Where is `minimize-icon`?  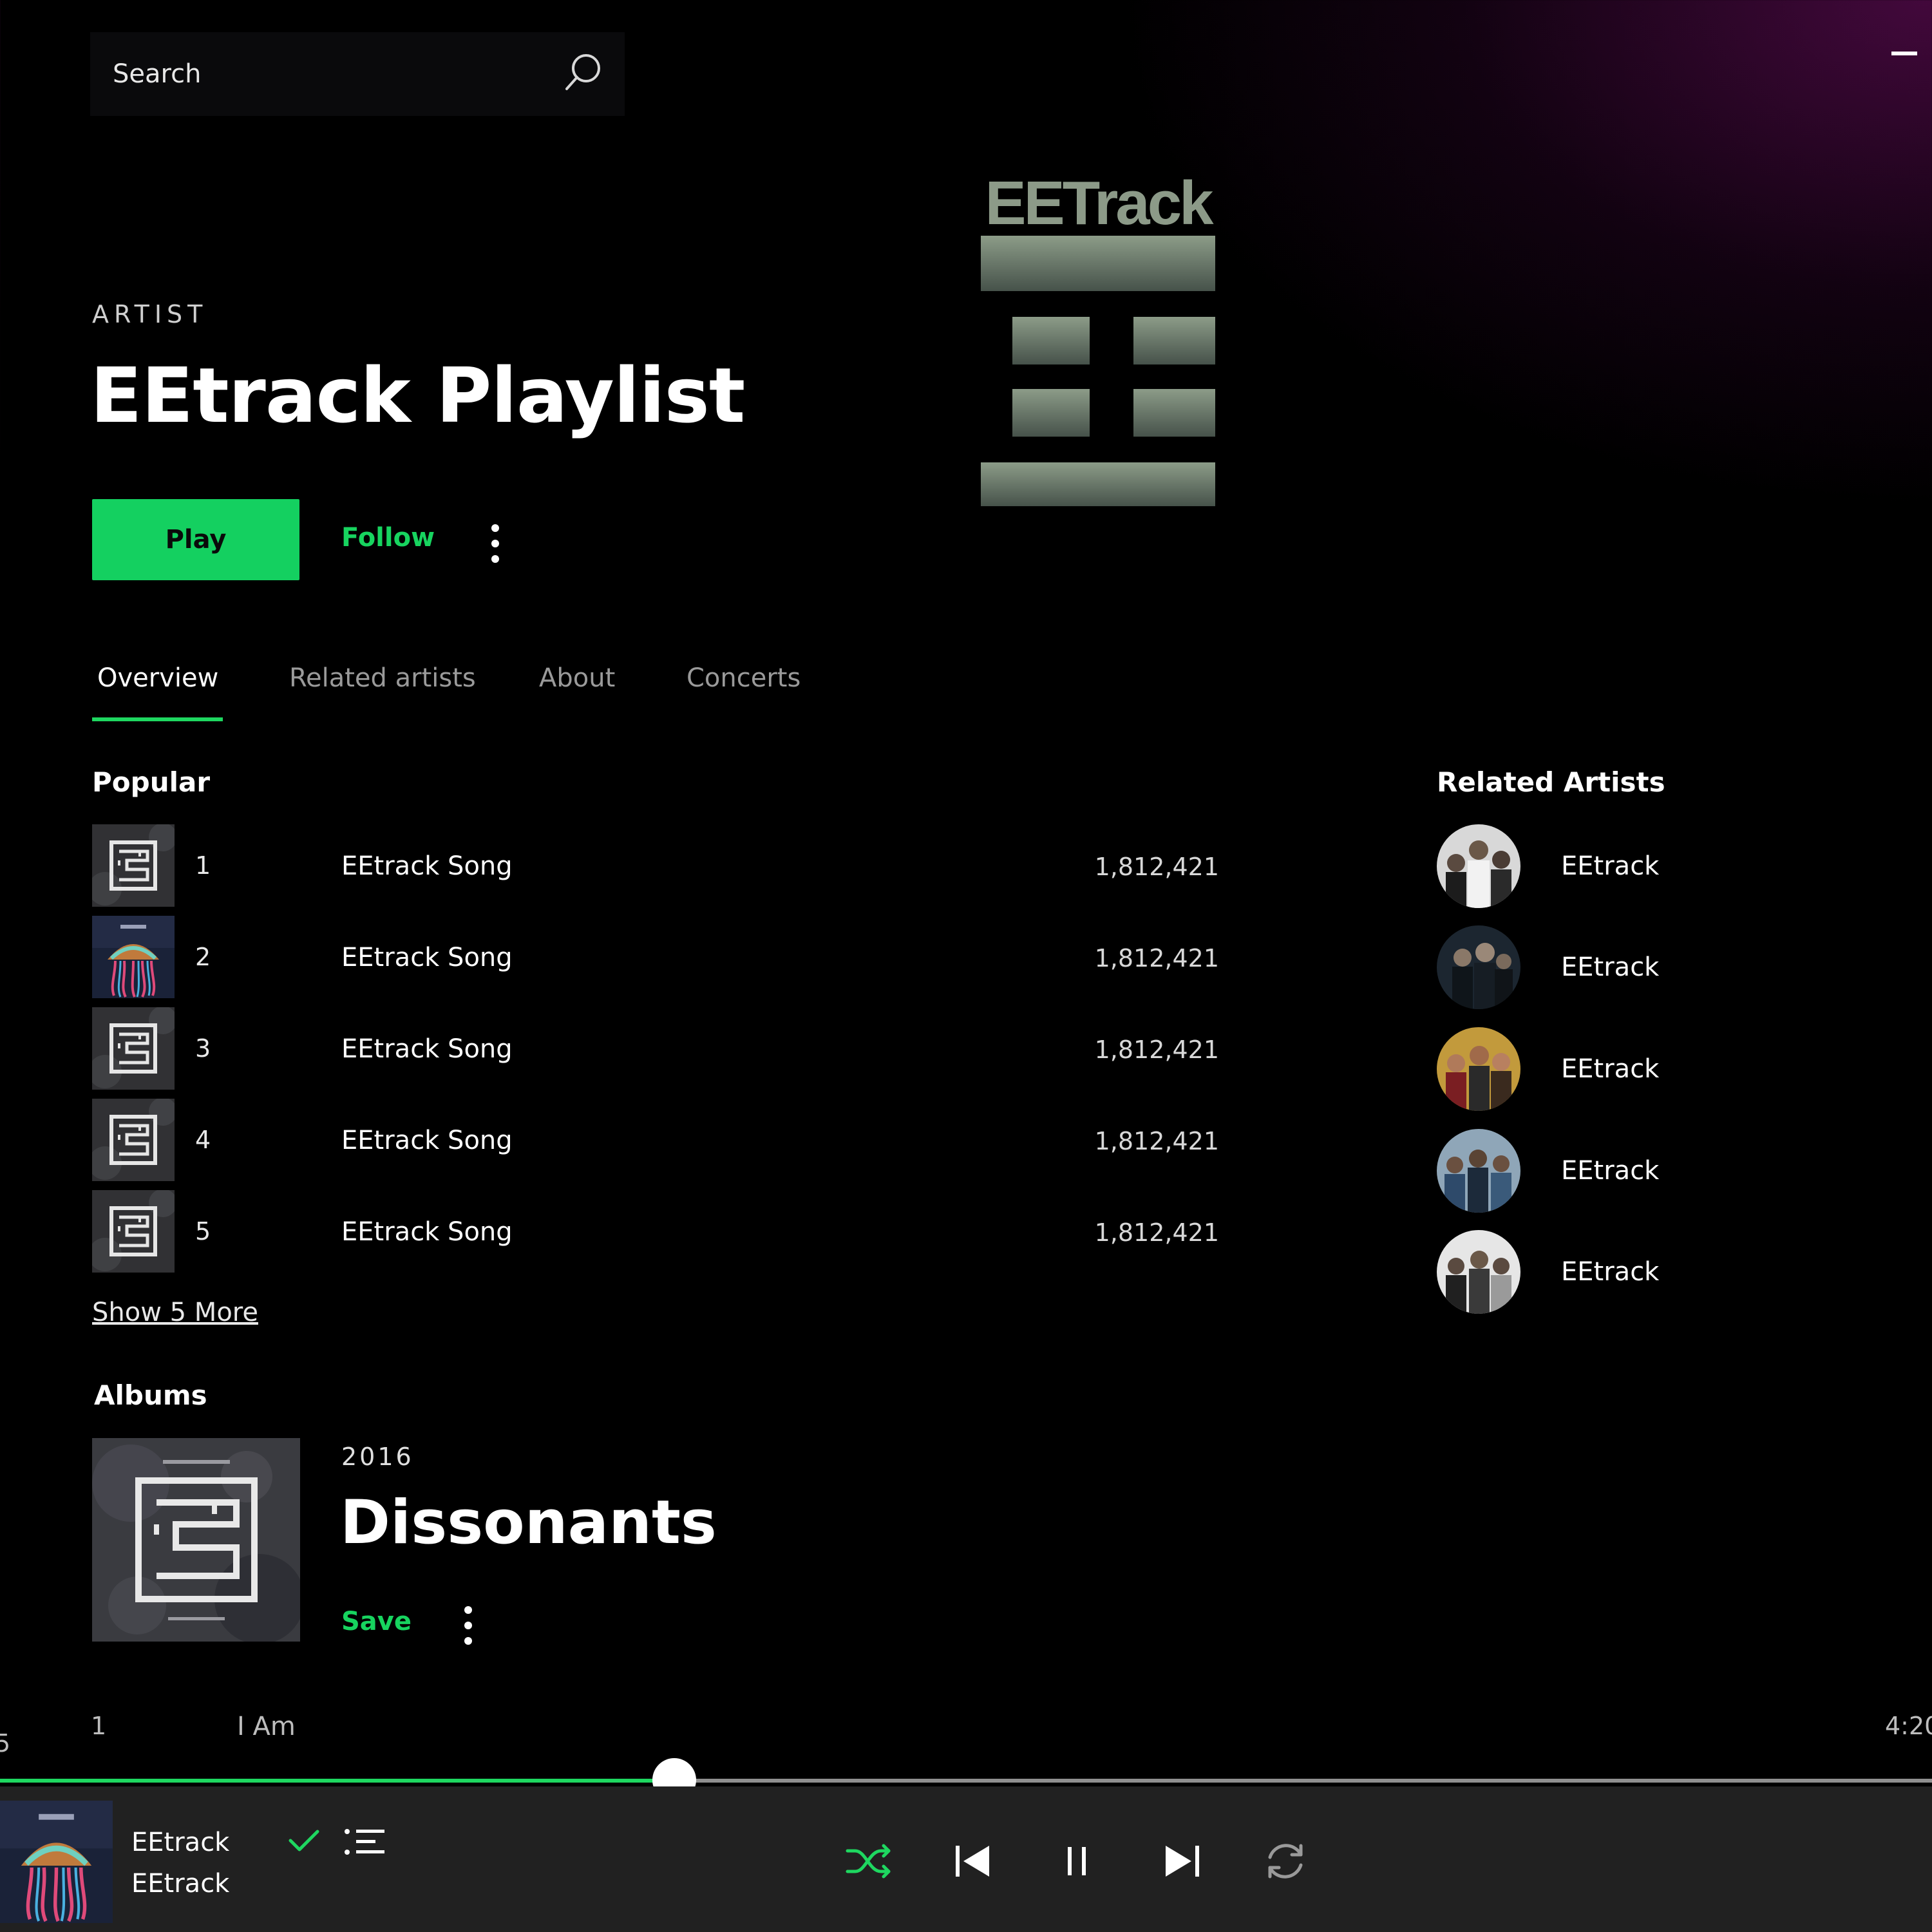
minimize-icon is located at coordinates (1904, 54).